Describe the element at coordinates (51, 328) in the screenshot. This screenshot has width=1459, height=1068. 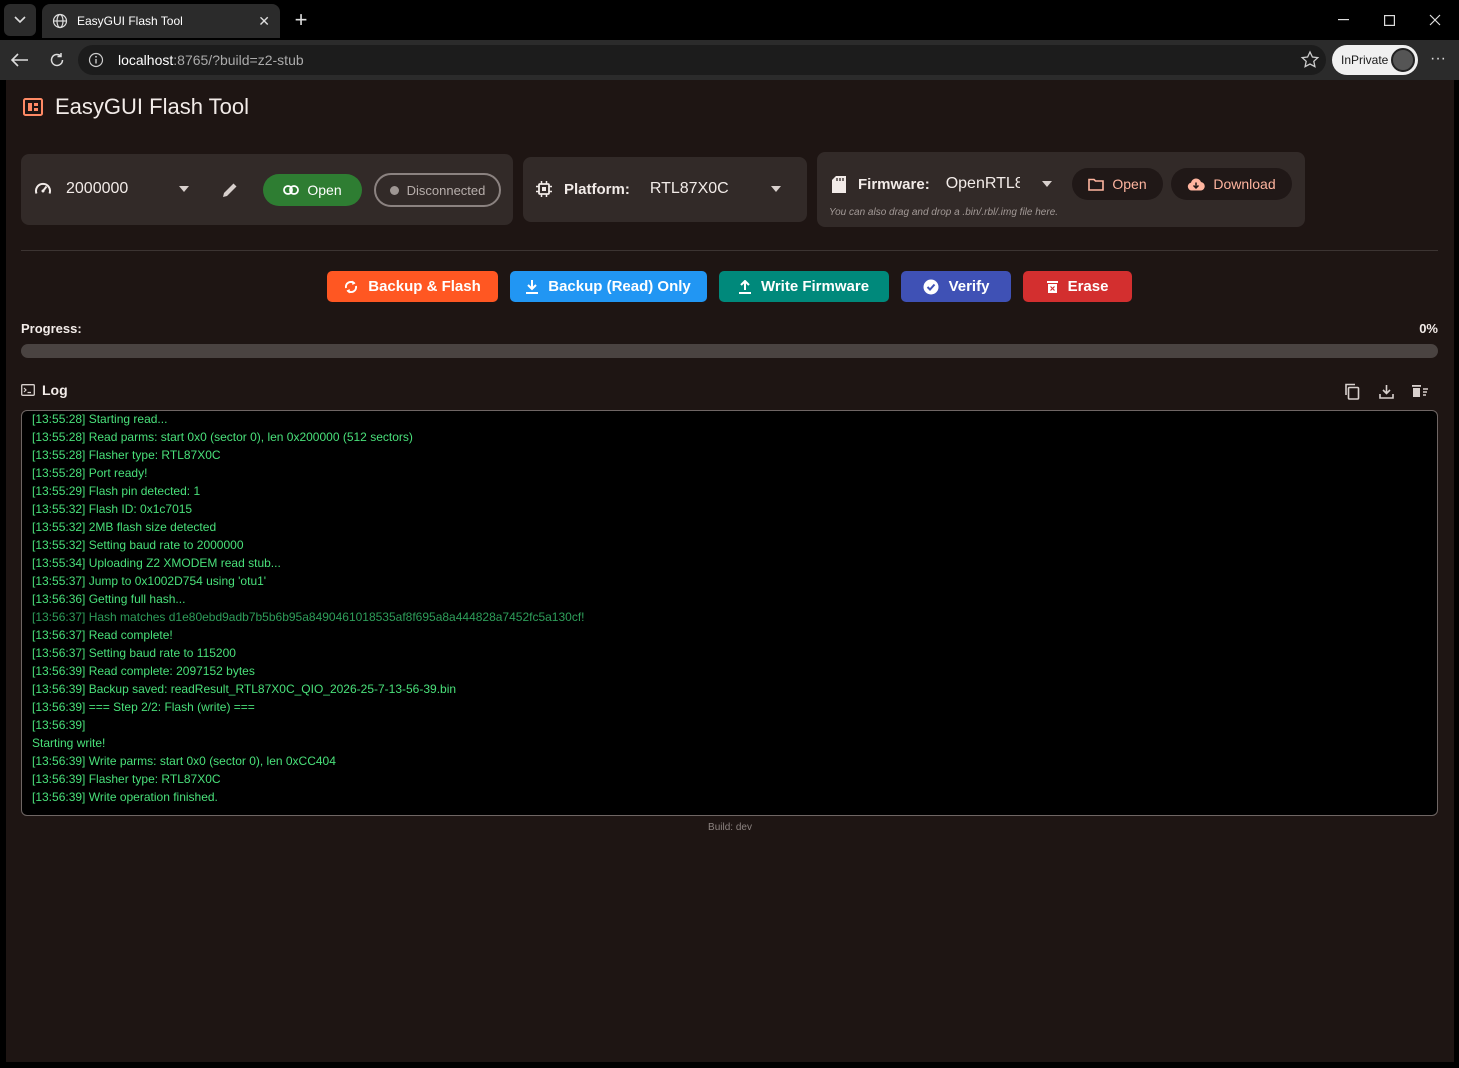
I see `progress-label: Progress:` at that location.